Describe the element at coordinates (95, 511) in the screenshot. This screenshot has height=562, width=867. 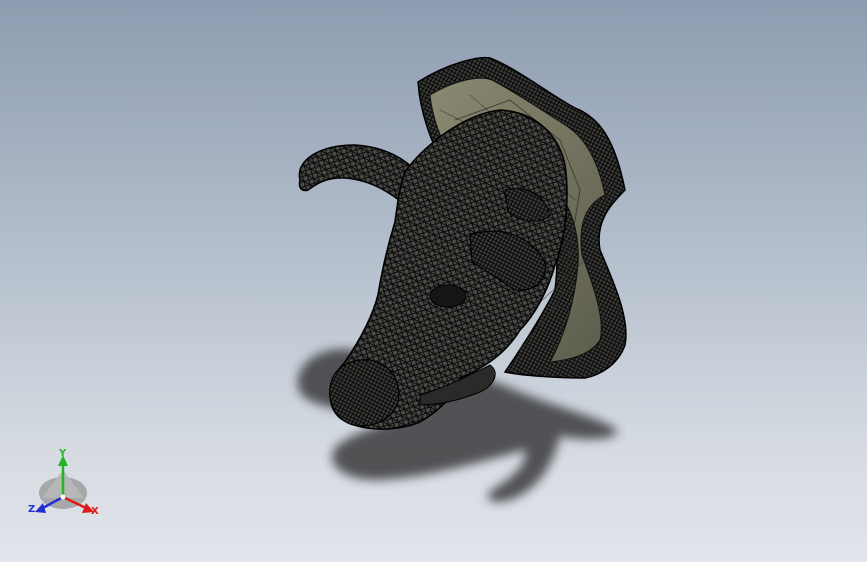
I see `triad-x-label: X` at that location.